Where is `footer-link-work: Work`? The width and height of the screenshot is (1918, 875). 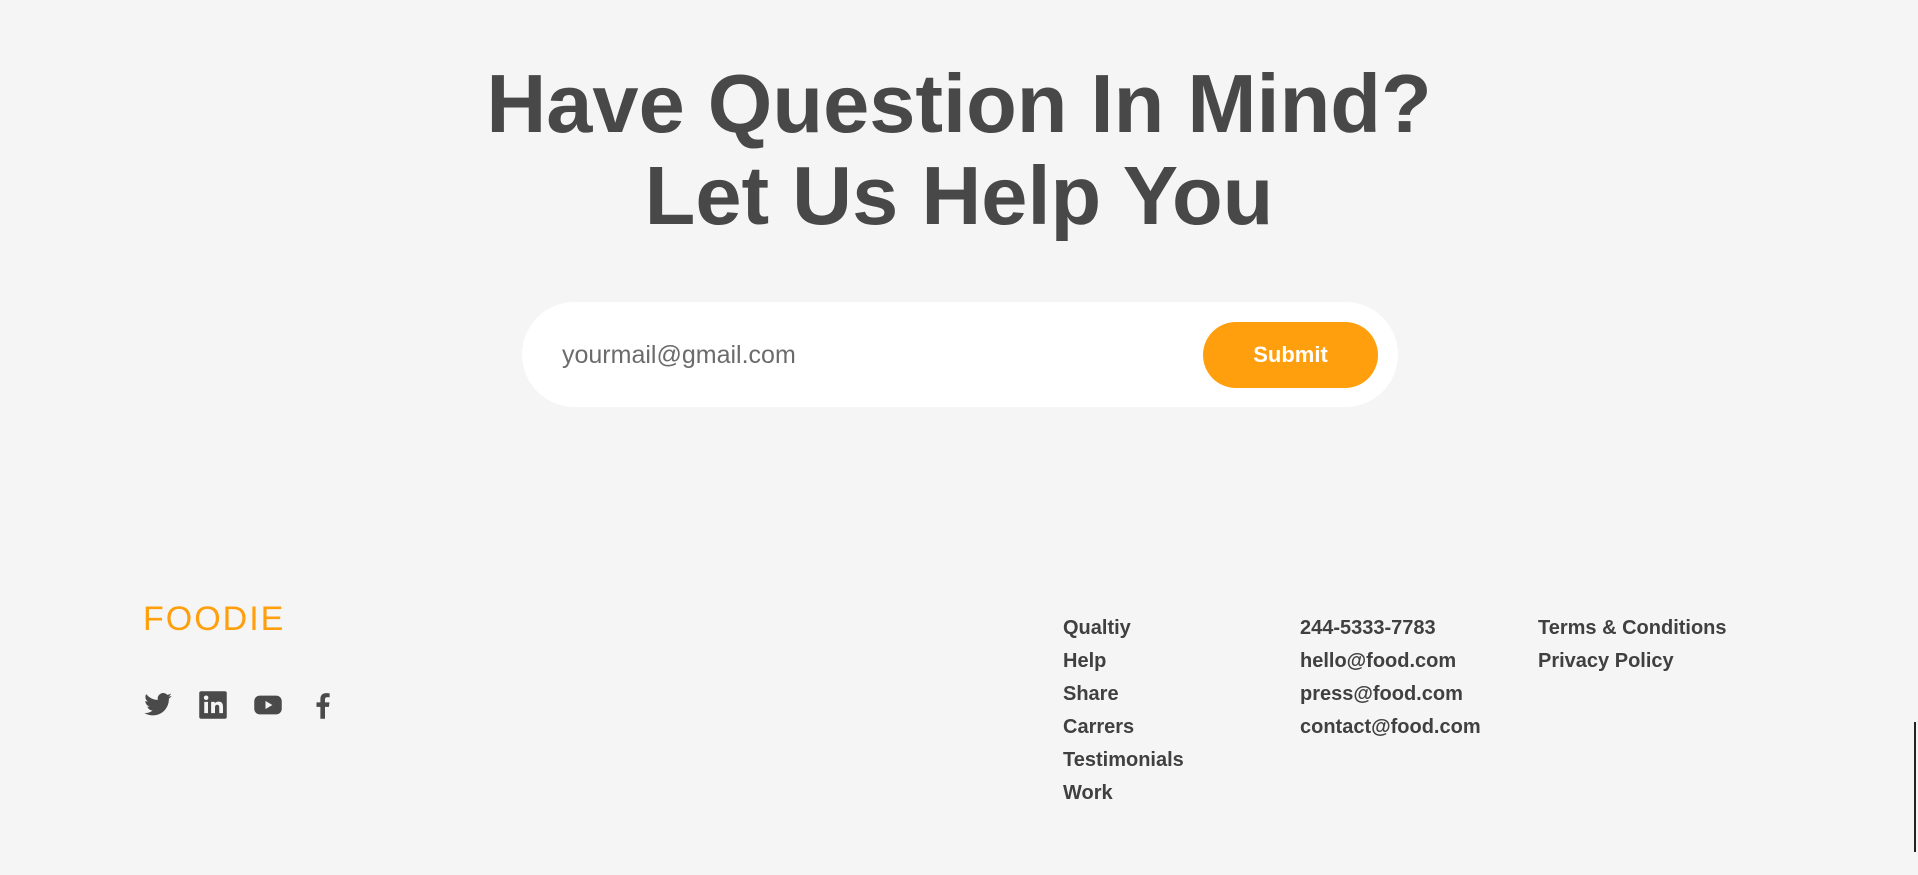 footer-link-work: Work is located at coordinates (1123, 793).